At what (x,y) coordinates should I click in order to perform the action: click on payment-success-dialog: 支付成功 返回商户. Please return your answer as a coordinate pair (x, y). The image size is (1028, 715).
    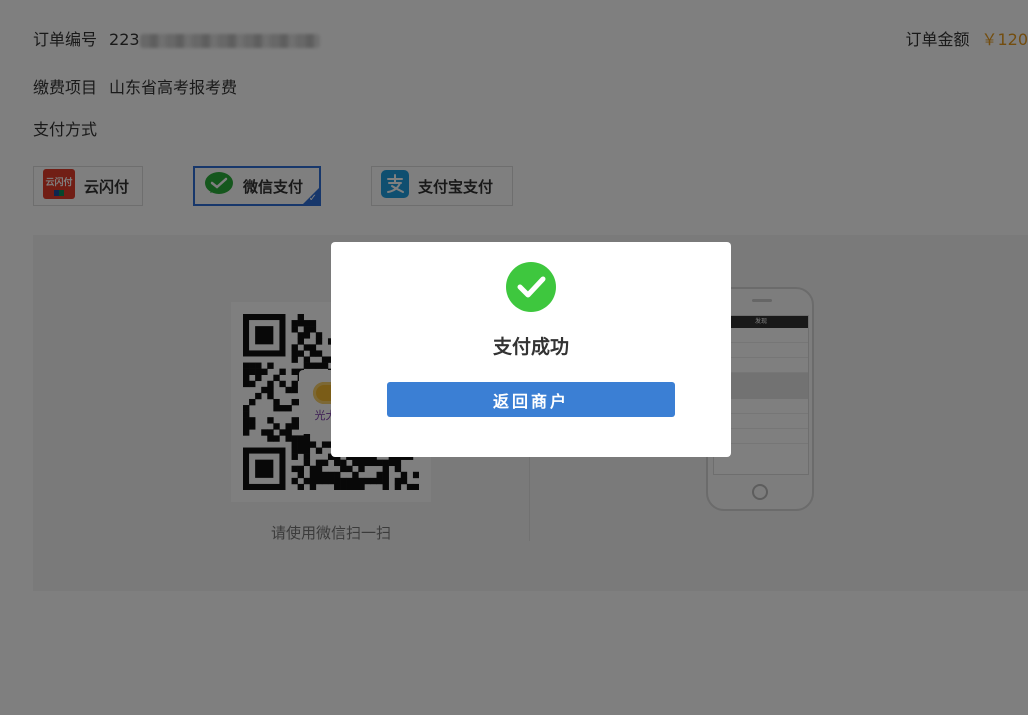
    Looking at the image, I should click on (531, 349).